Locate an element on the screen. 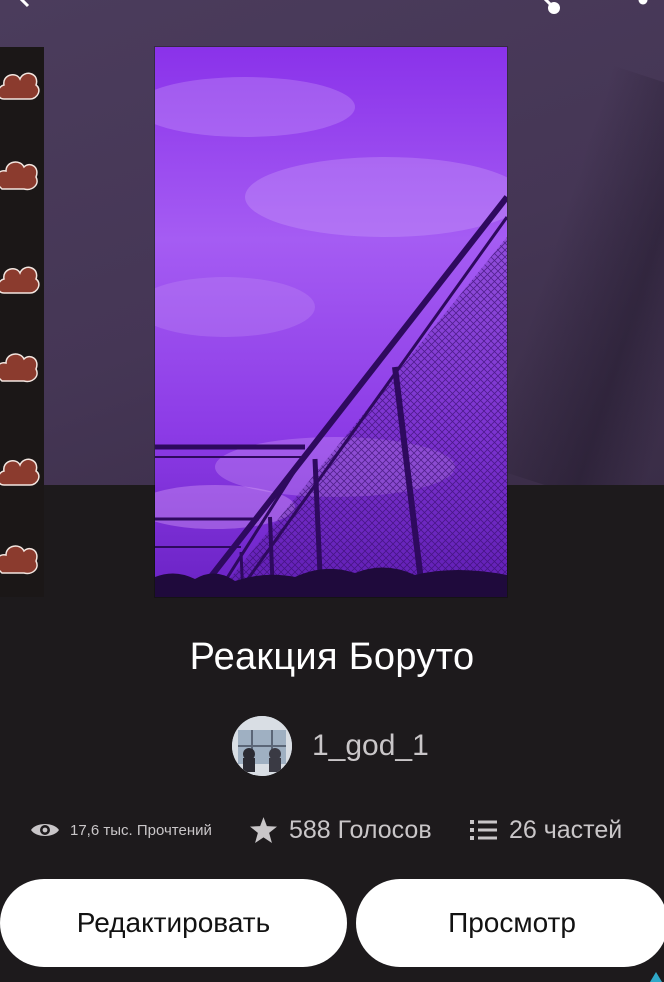 This screenshot has height=982, width=664. story-title: Реакция Боруто is located at coordinates (332, 657).